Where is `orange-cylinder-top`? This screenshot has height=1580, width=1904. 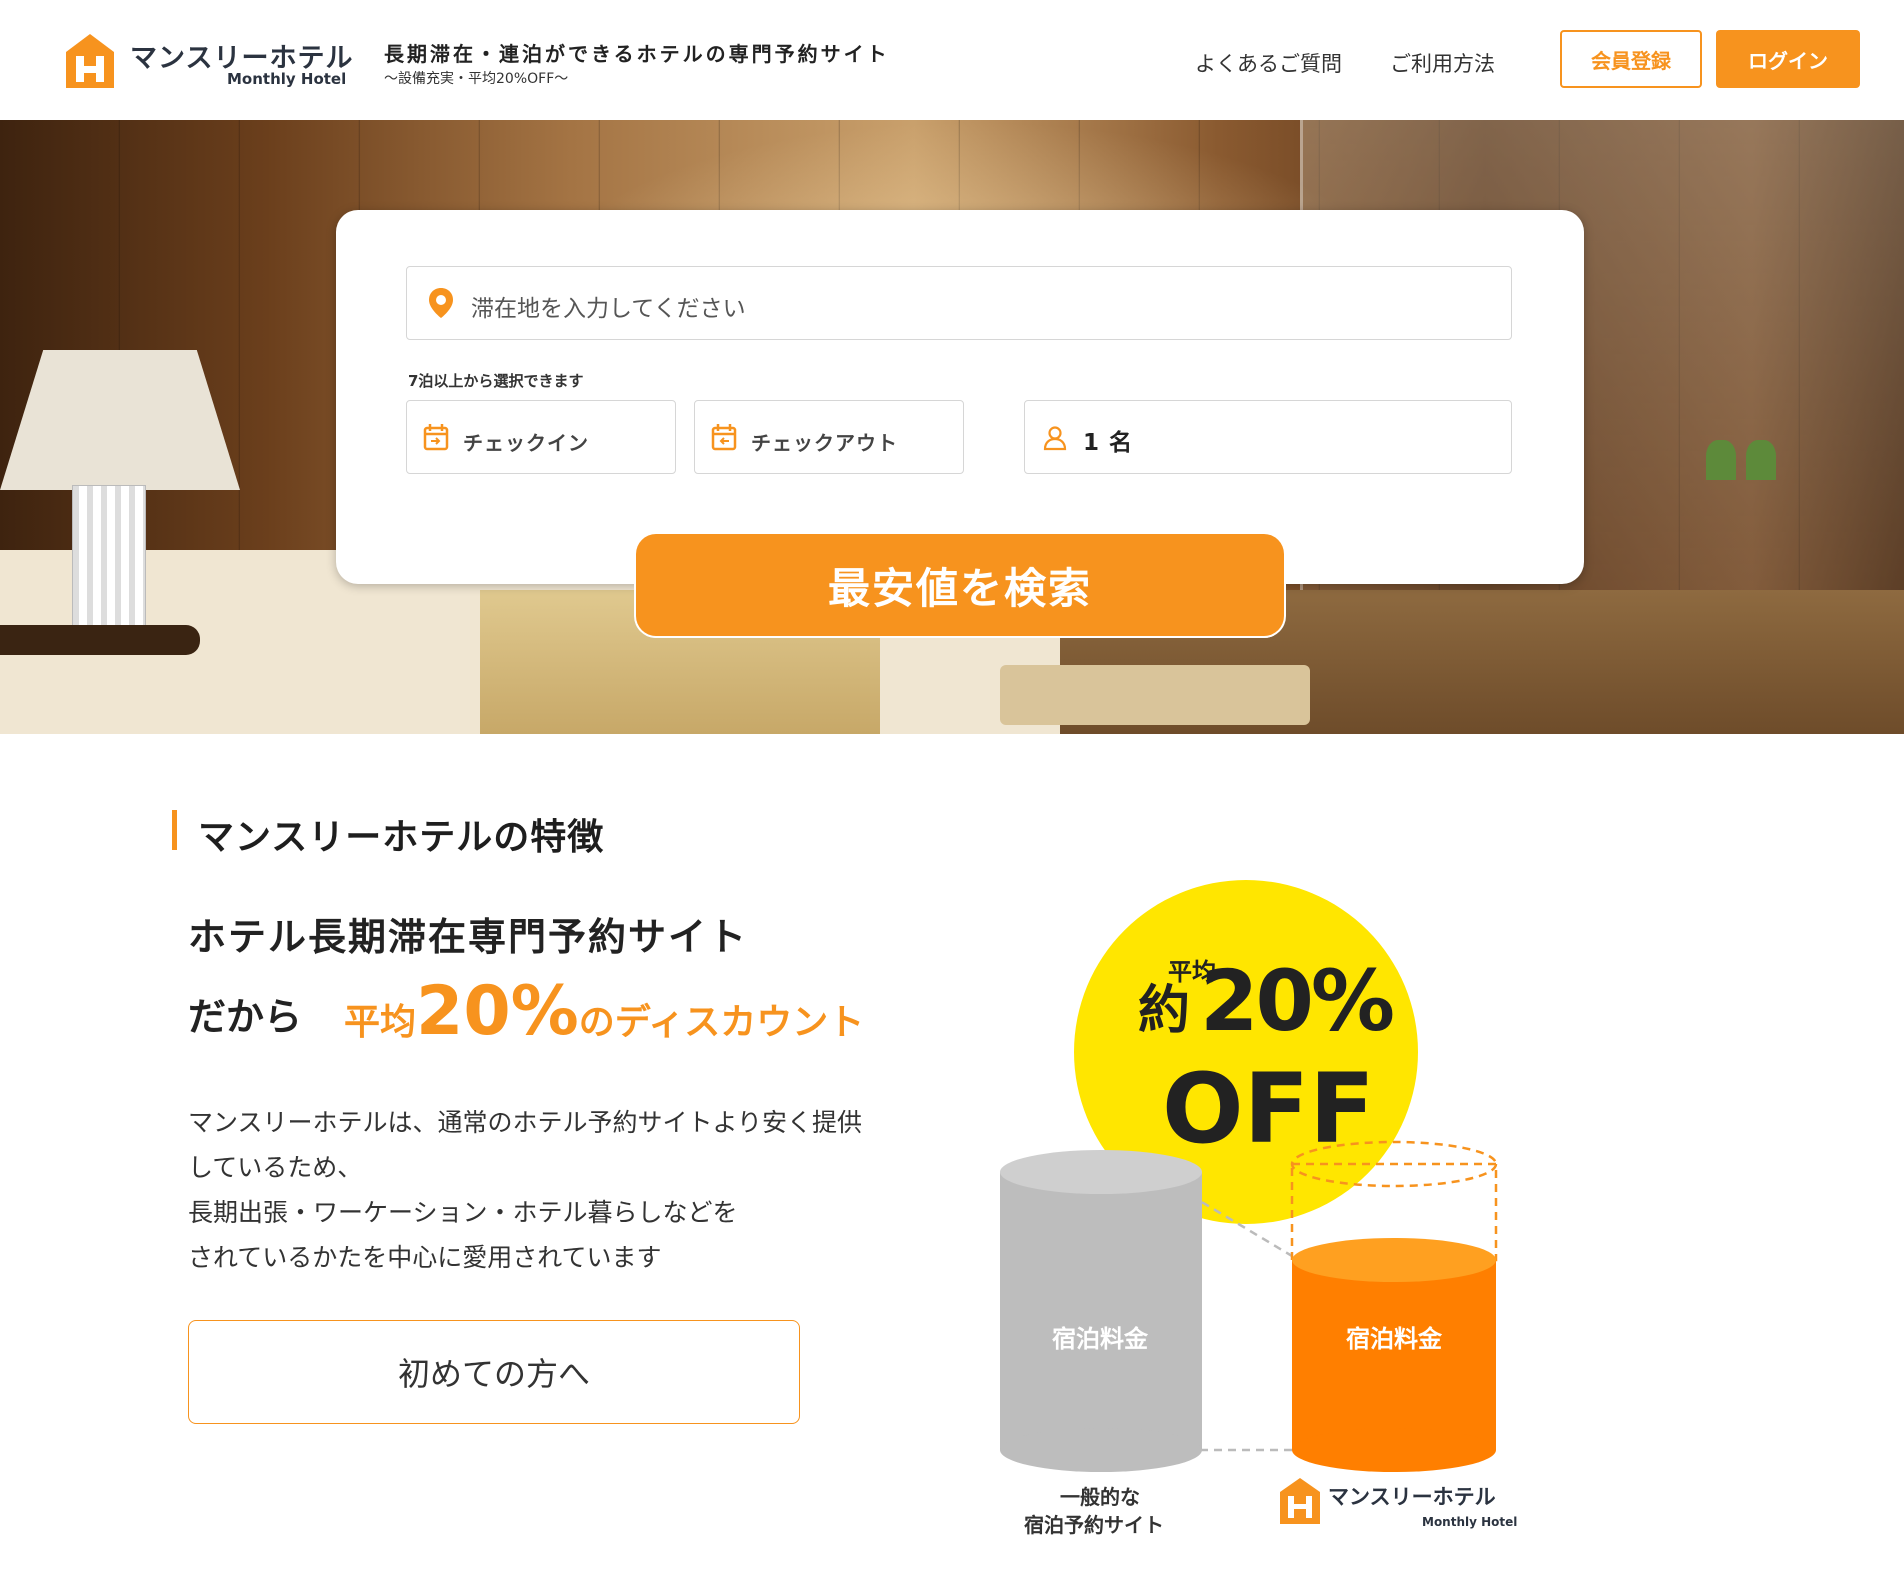 orange-cylinder-top is located at coordinates (1394, 1260).